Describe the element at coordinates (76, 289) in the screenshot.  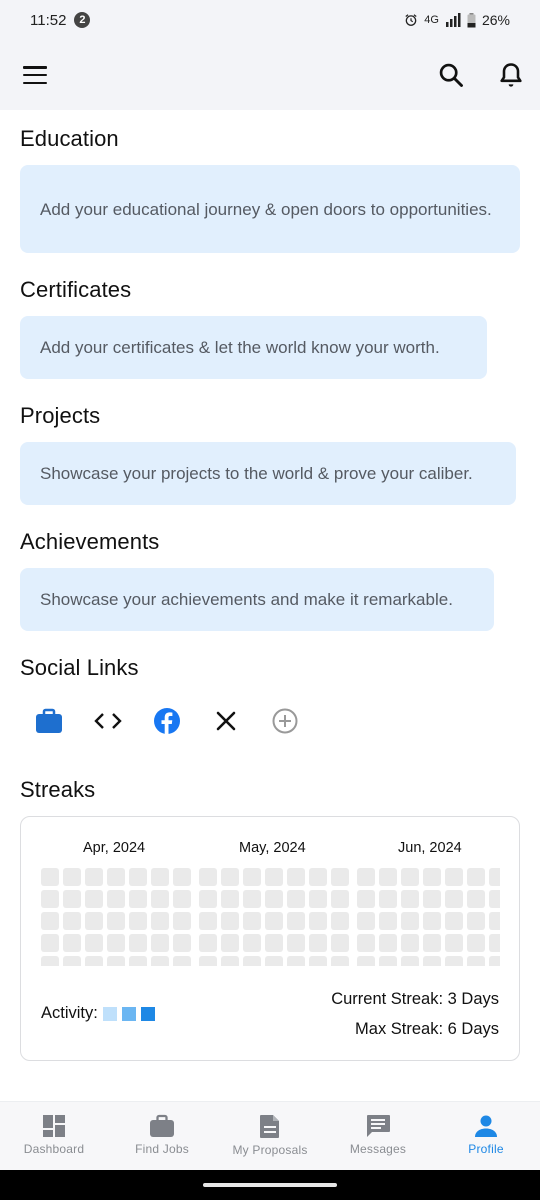
I see `certificates-title: Certificates` at that location.